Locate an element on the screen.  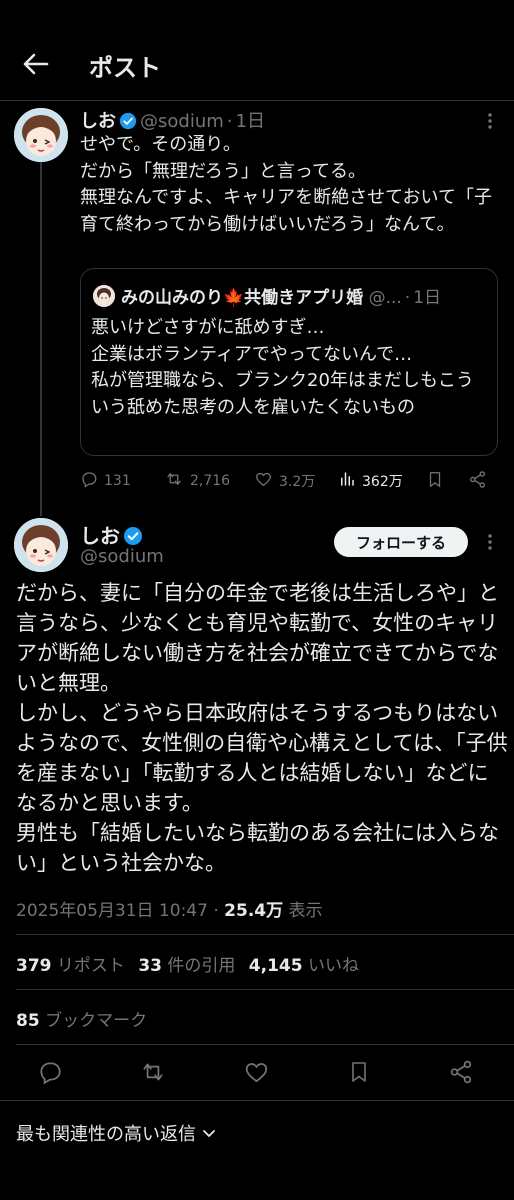
view-label: 表示 is located at coordinates (305, 911).